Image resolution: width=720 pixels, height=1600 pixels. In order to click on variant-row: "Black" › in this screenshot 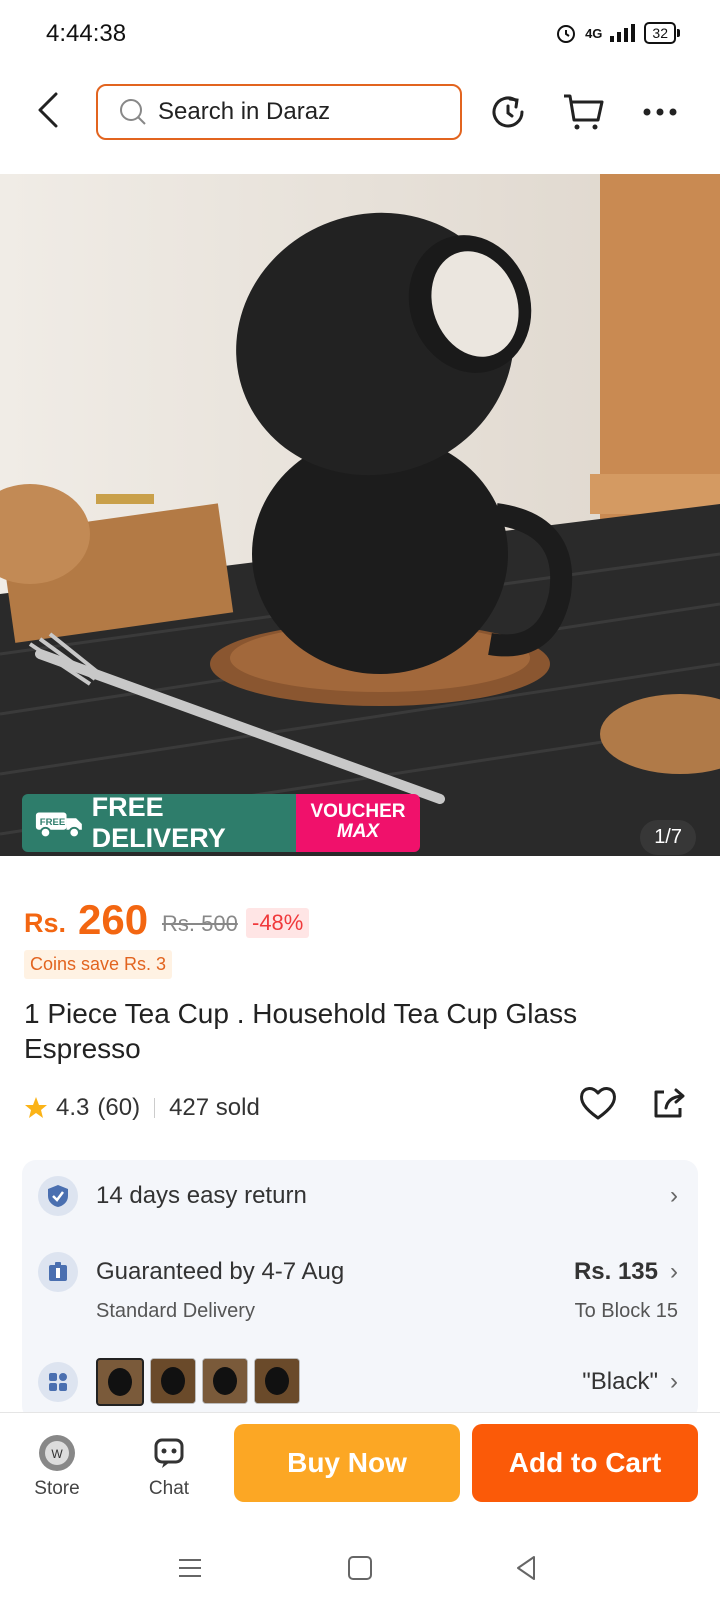, I will do `click(358, 1382)`.